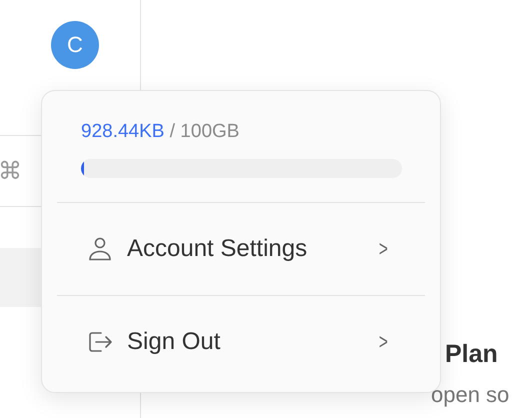 This screenshot has height=418, width=512. Describe the element at coordinates (160, 132) in the screenshot. I see `storage-usage: 928.44KB / 100GB` at that location.